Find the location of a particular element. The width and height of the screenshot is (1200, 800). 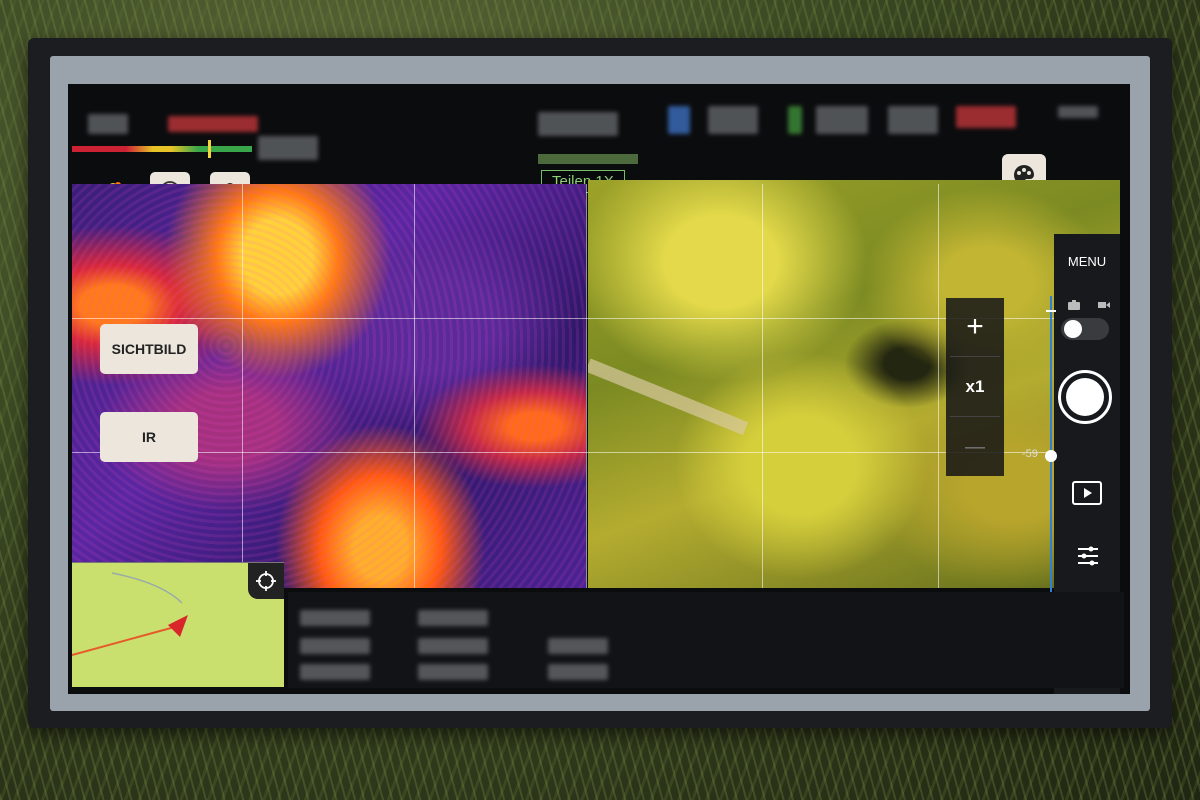

camera-icon is located at coordinates (1074, 305).